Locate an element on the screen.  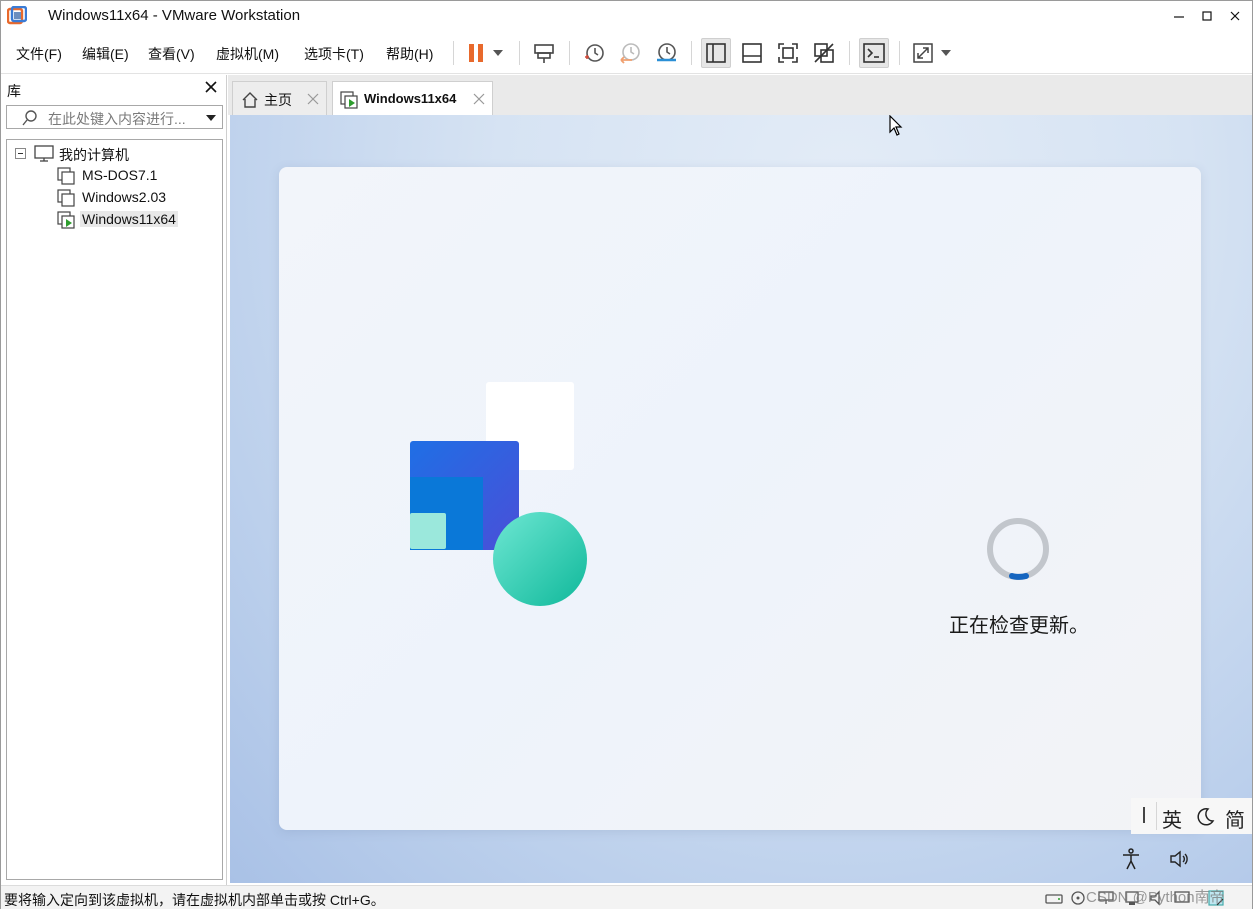
minimize-button is located at coordinates (1179, 16).